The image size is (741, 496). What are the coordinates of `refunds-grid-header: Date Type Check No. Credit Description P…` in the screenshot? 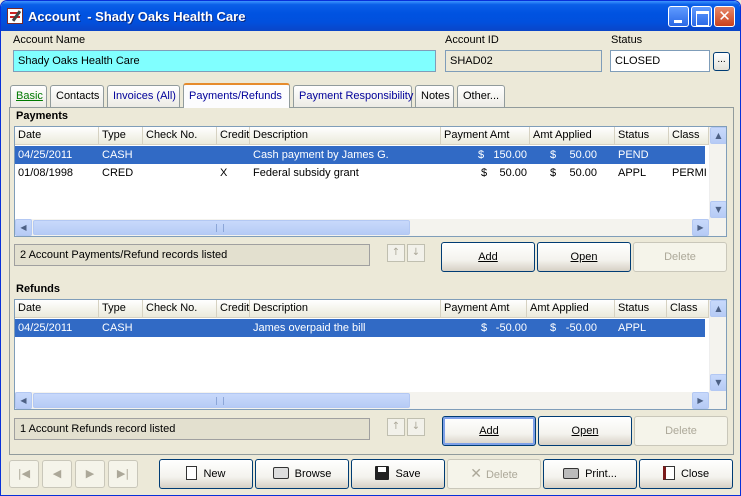 It's located at (370, 309).